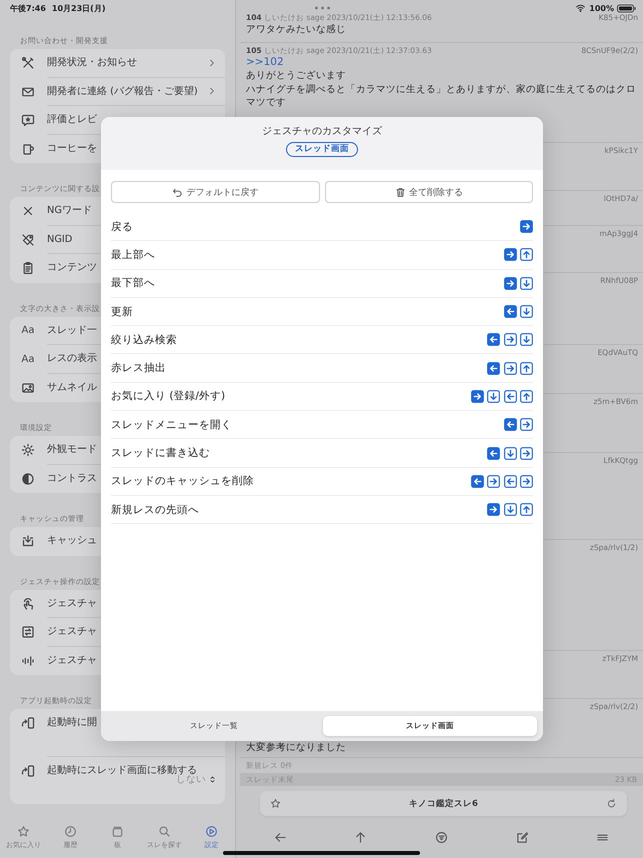 Image resolution: width=643 pixels, height=858 pixels. I want to click on settings-item: レスの表示, so click(72, 359).